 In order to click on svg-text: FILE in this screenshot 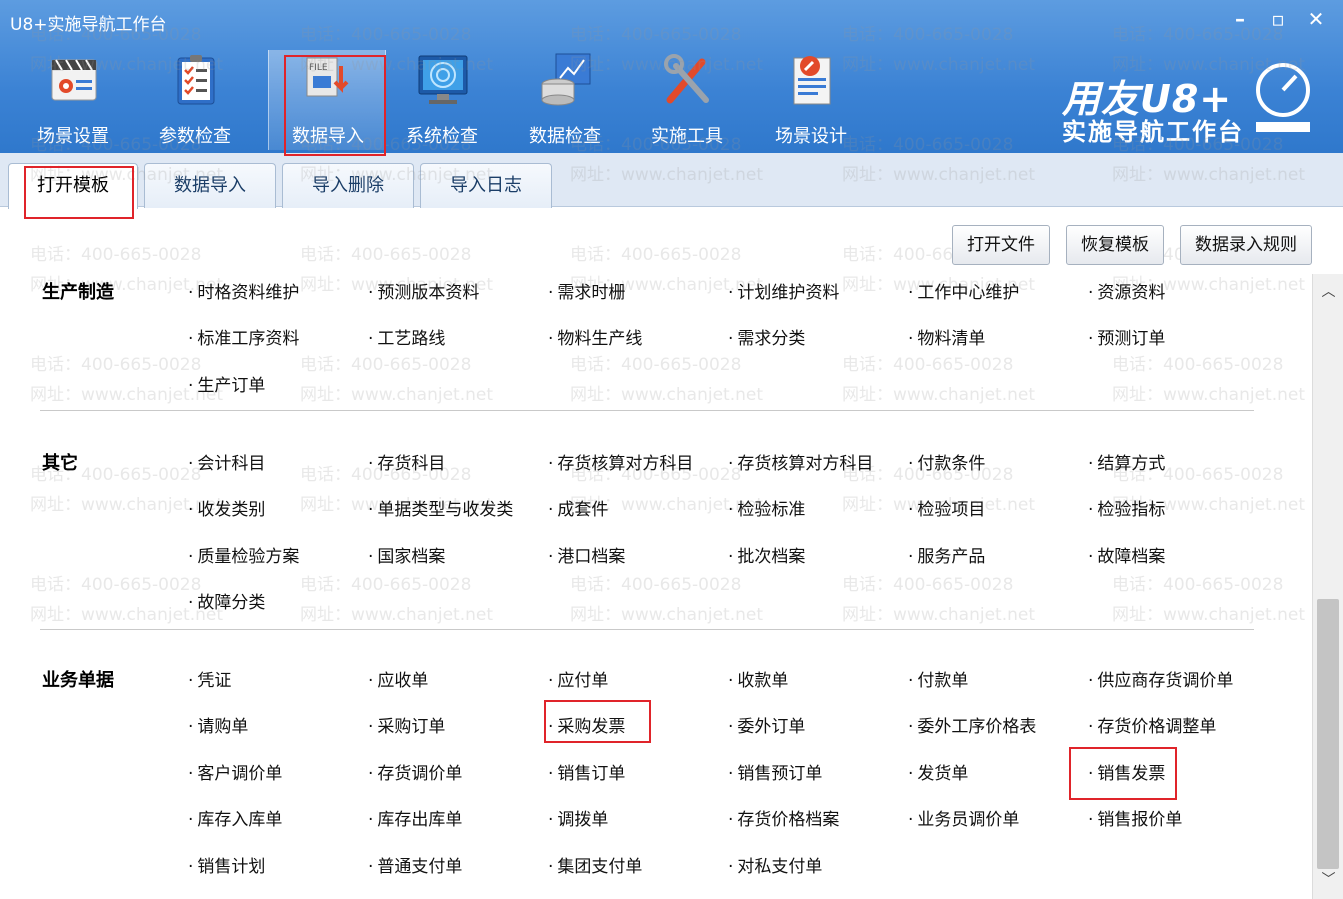, I will do `click(318, 68)`.